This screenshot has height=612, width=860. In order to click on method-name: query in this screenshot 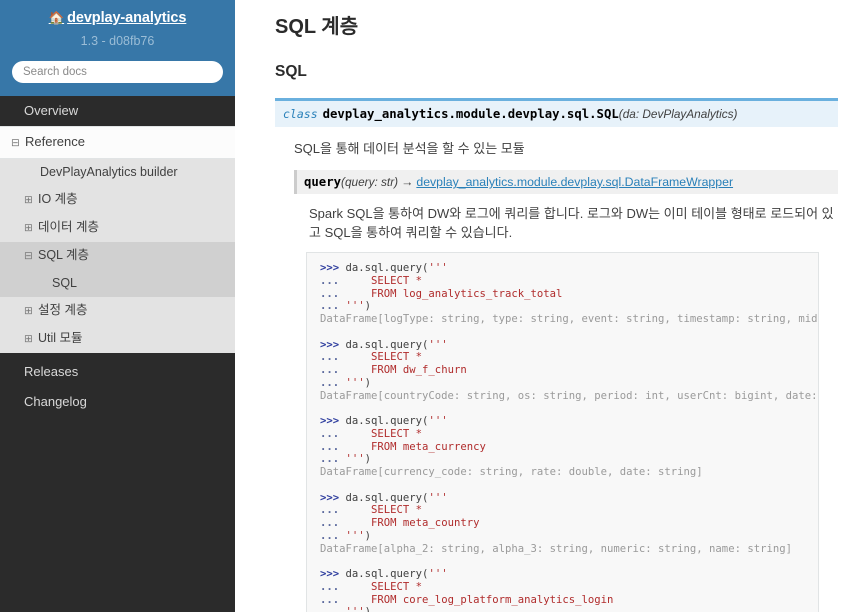, I will do `click(323, 182)`.